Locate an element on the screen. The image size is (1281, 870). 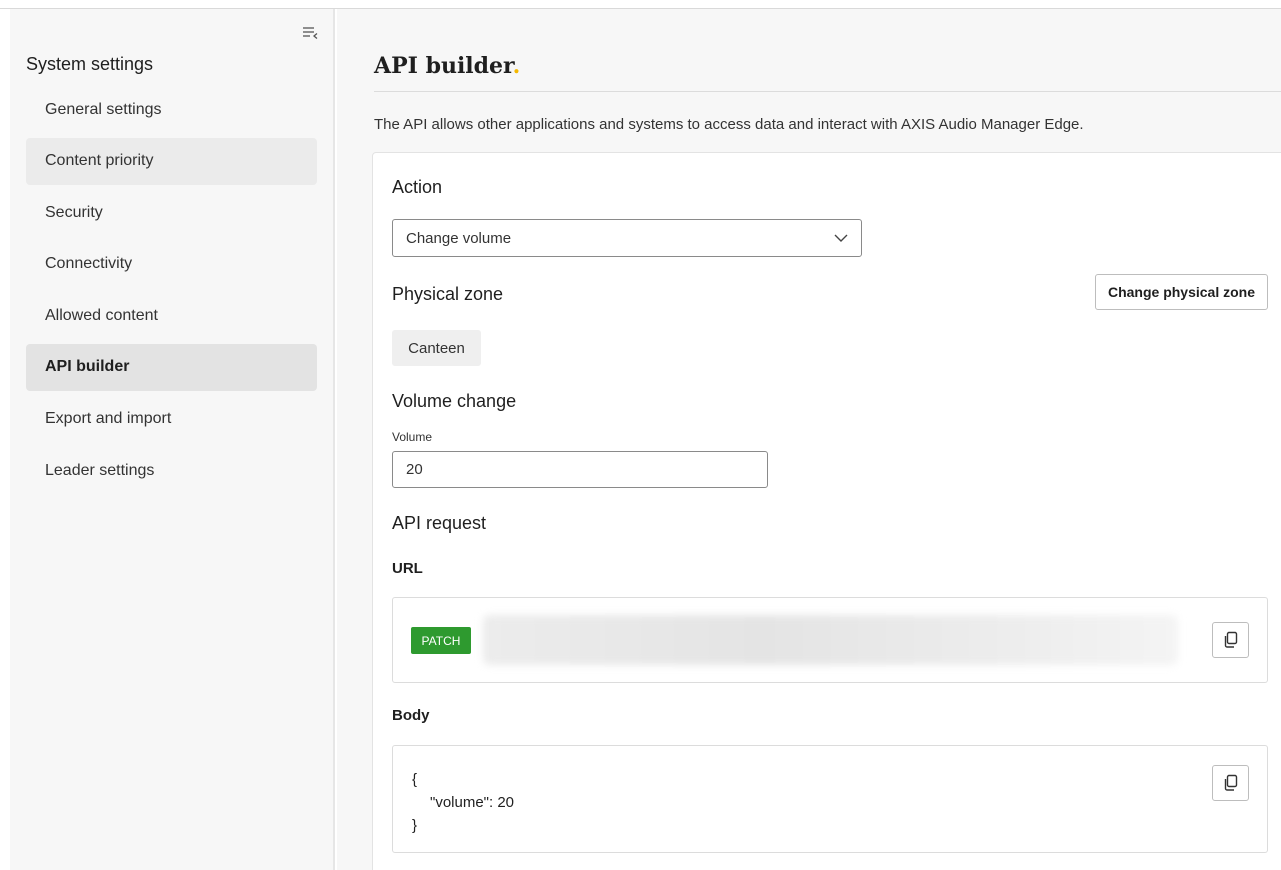
chevron-down-icon is located at coordinates (841, 238).